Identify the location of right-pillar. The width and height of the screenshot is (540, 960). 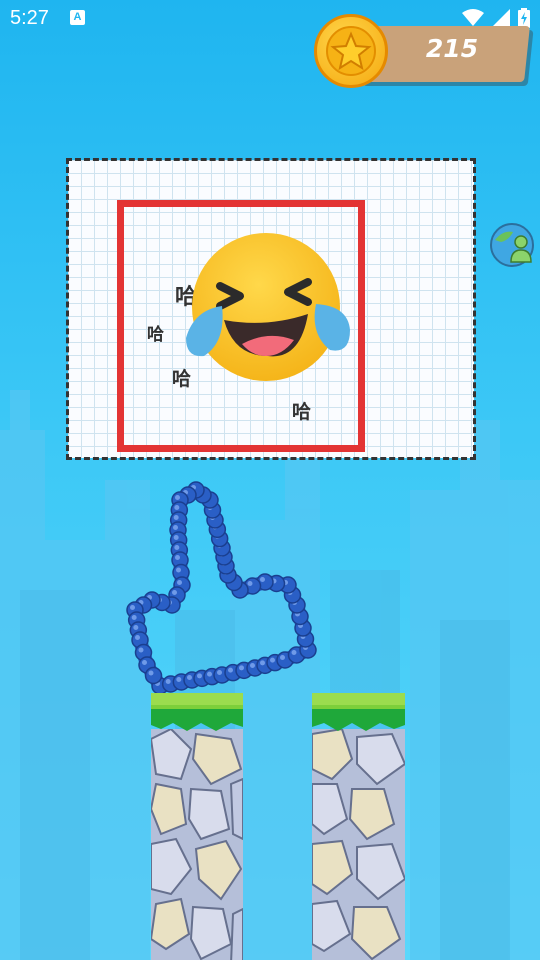
(358, 826).